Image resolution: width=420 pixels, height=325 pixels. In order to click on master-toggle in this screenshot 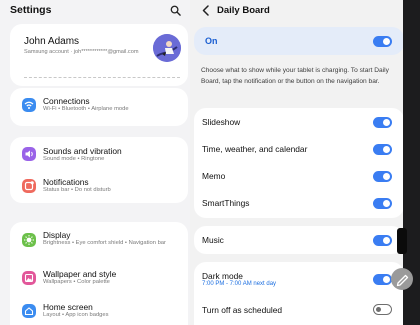, I will do `click(382, 41)`.